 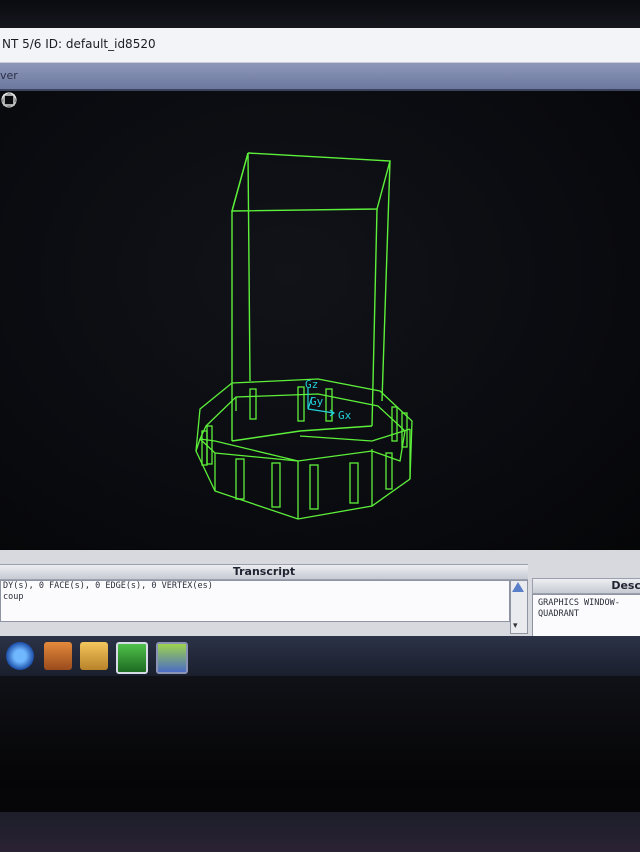 What do you see at coordinates (311, 384) in the screenshot?
I see `axis-label-z: Gz` at bounding box center [311, 384].